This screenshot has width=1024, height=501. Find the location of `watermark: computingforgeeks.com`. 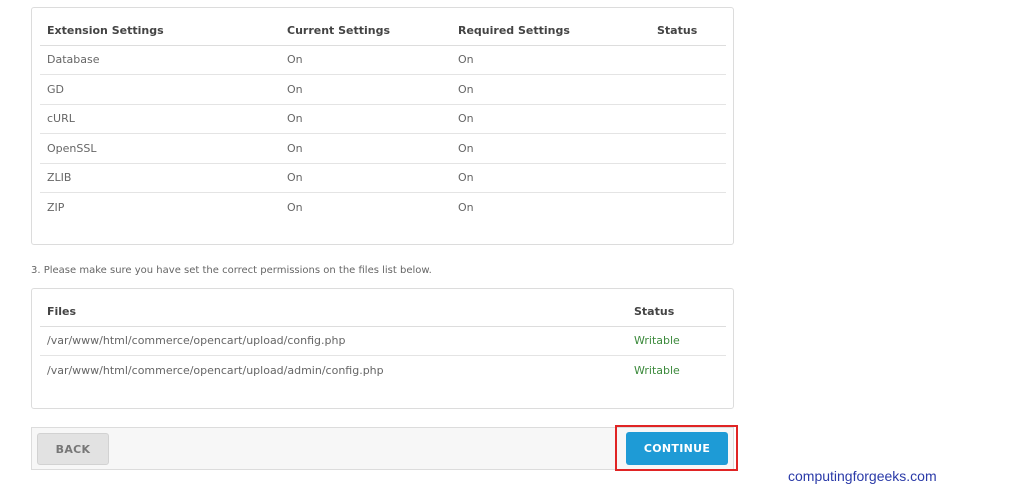

watermark: computingforgeeks.com is located at coordinates (862, 476).